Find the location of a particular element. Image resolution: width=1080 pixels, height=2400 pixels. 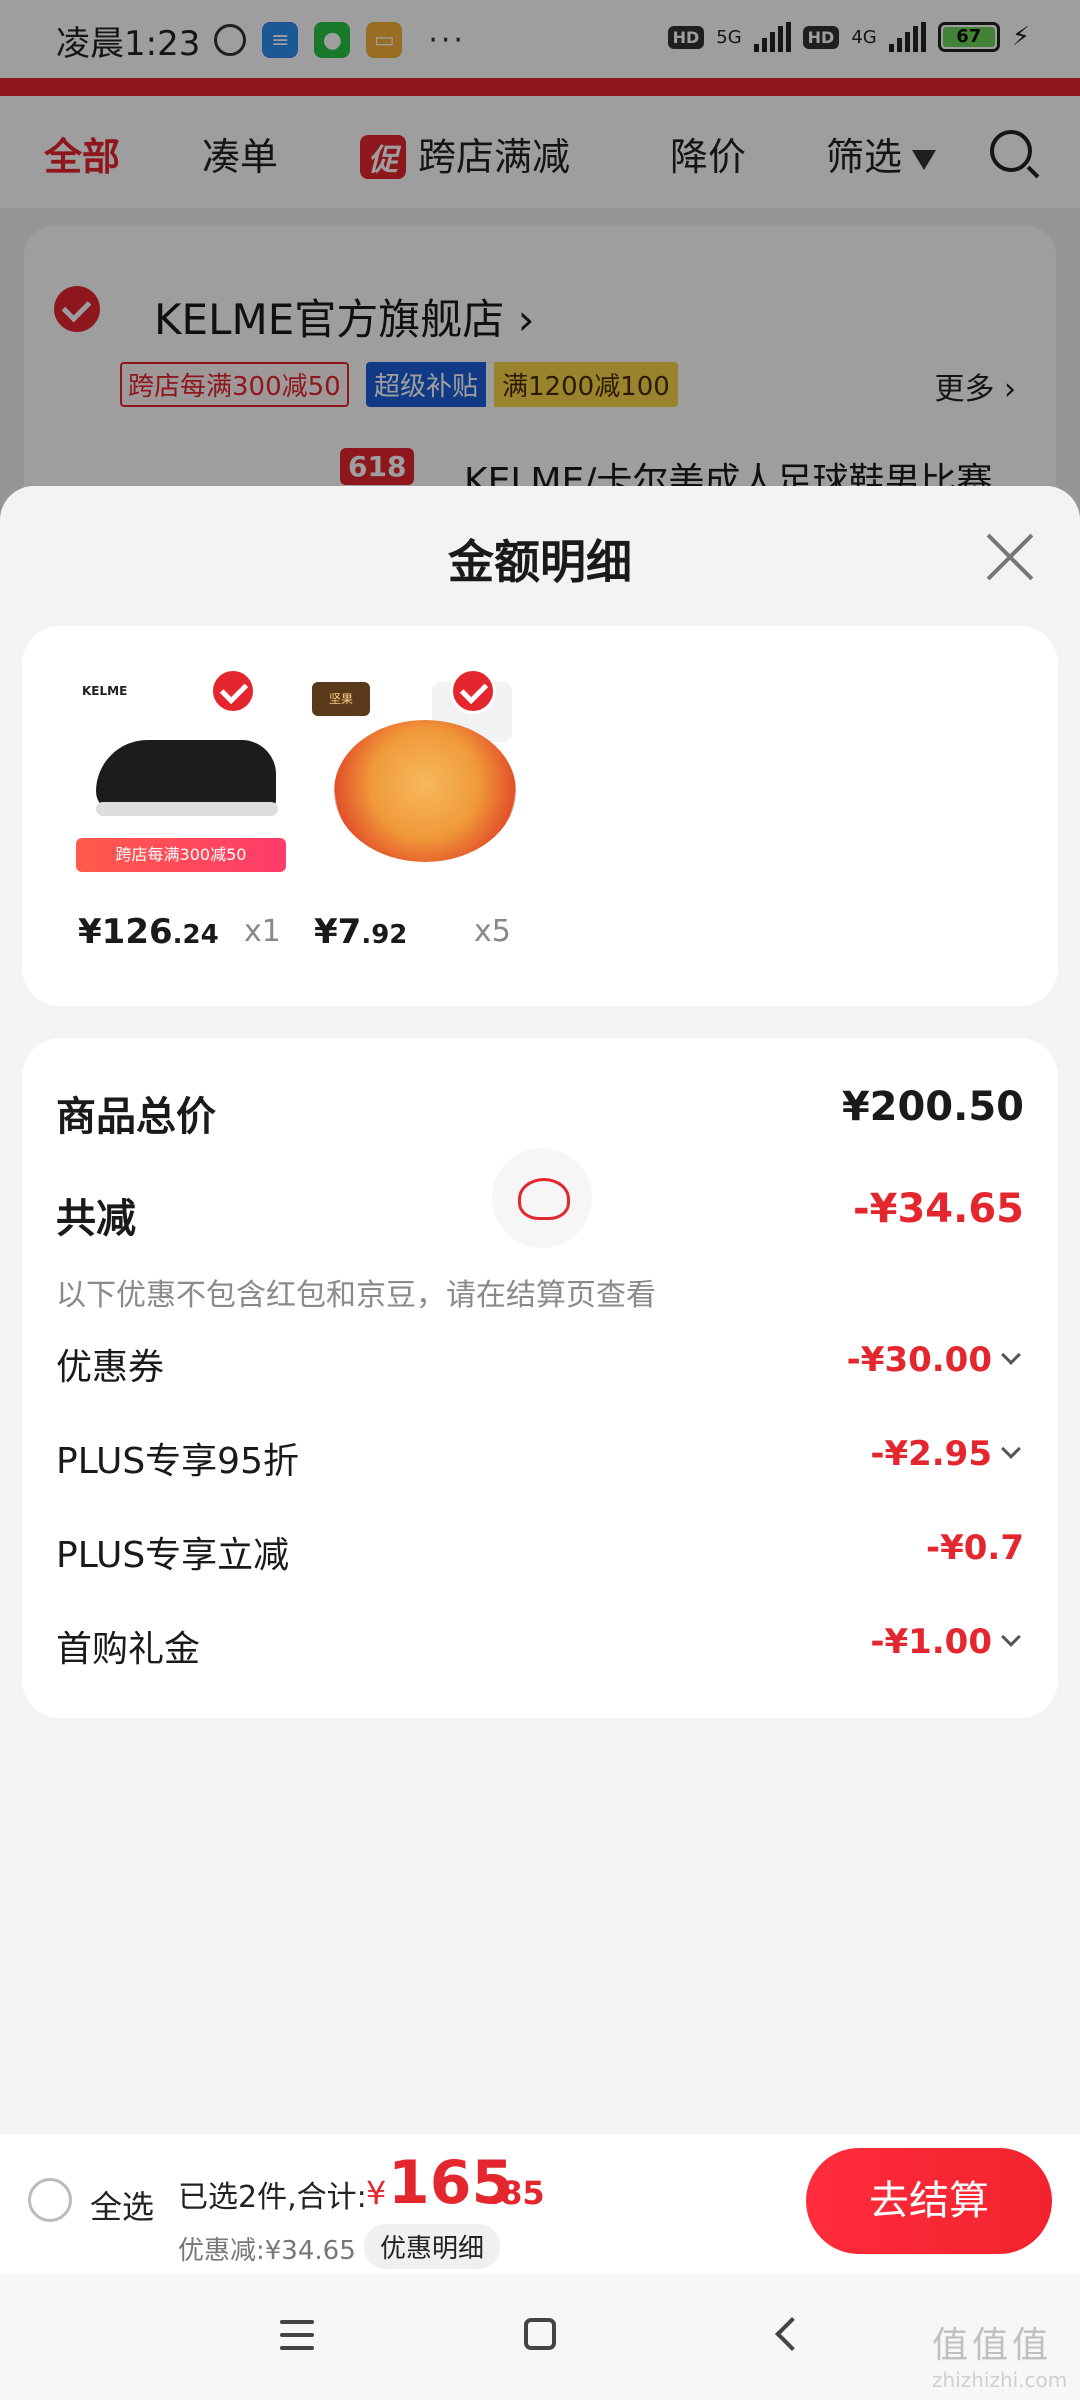

home-icon is located at coordinates (540, 2334).